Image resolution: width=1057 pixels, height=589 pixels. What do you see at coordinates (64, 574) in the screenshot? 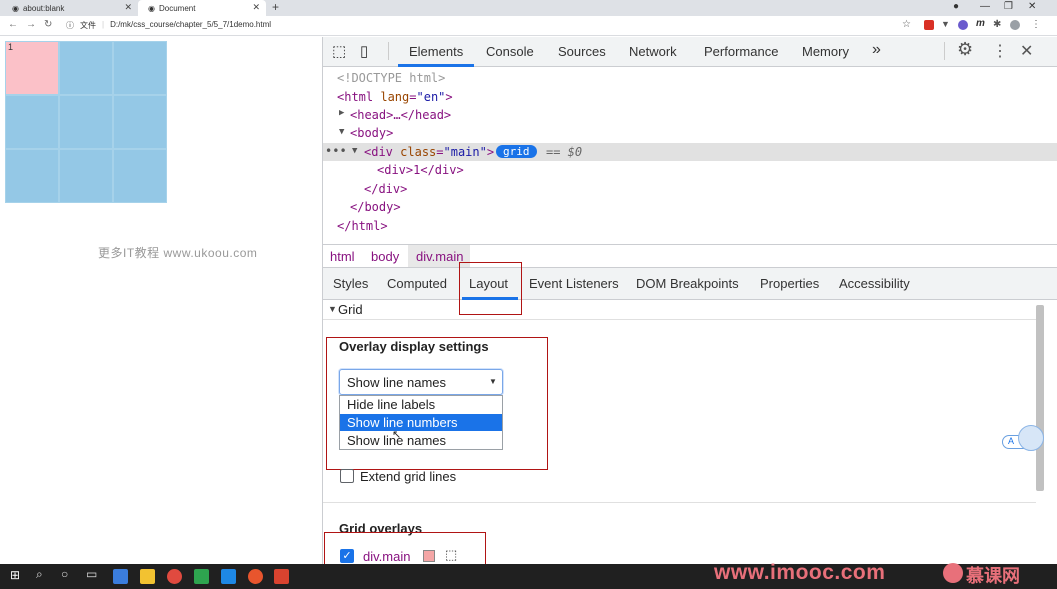
I see `cortana-icon: ○` at bounding box center [64, 574].